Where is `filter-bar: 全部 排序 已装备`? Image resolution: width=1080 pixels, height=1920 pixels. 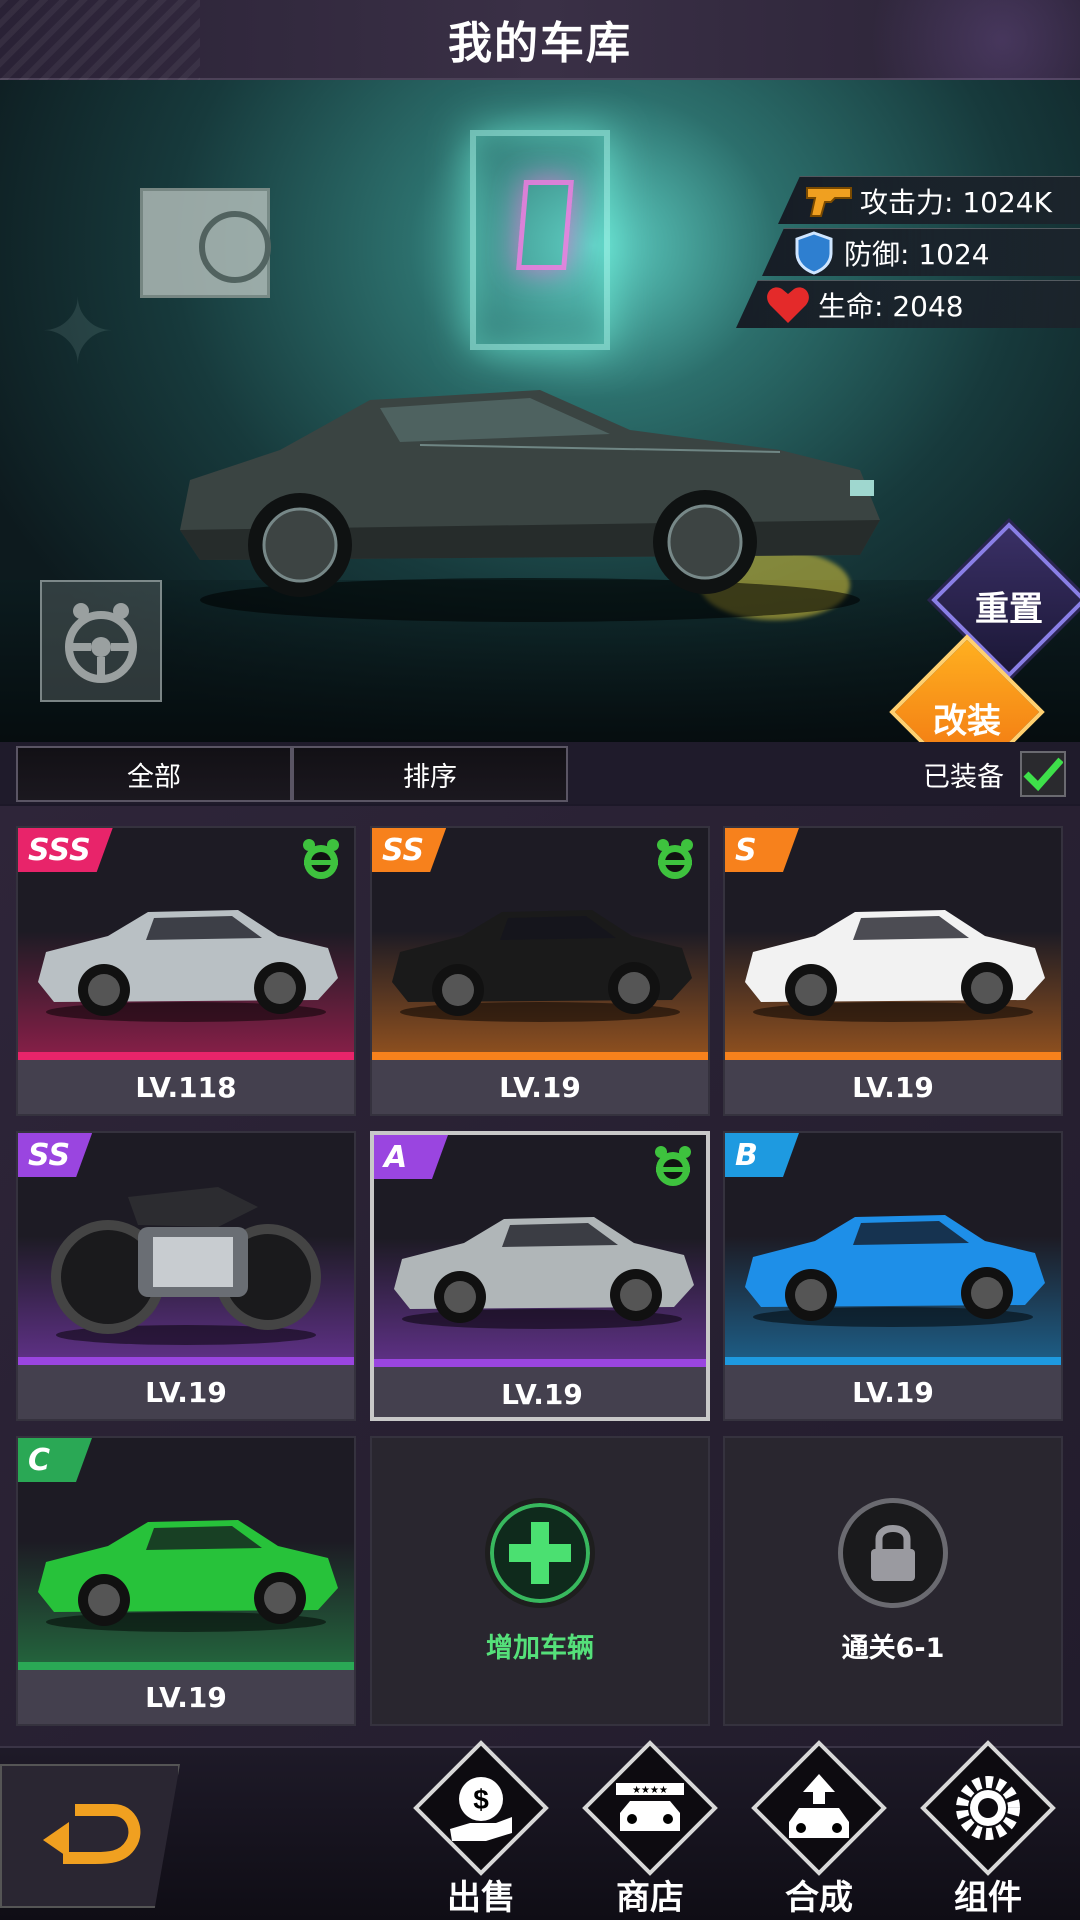
filter-bar: 全部 排序 已装备 is located at coordinates (540, 773).